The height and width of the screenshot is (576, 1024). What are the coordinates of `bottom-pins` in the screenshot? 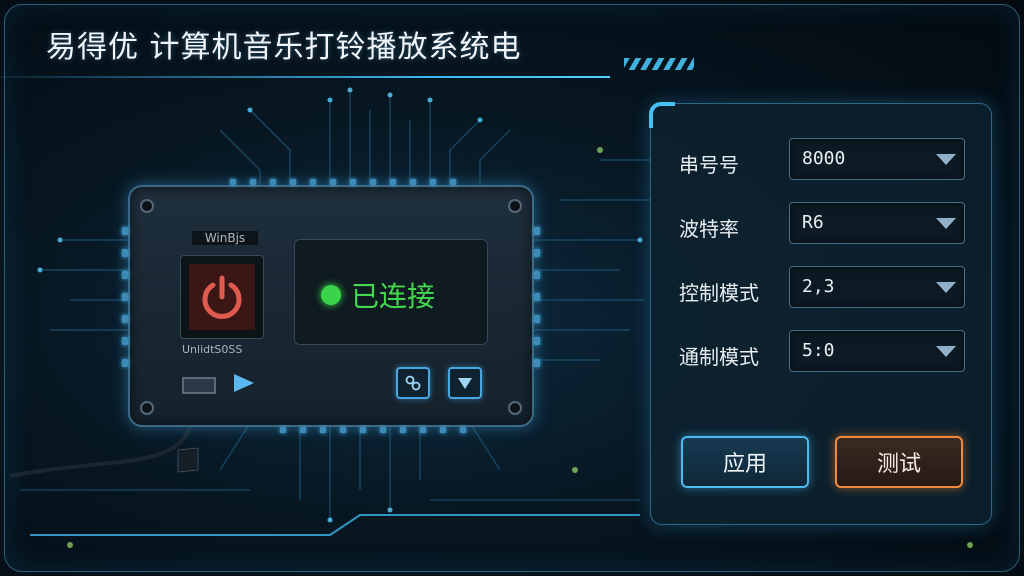 It's located at (373, 430).